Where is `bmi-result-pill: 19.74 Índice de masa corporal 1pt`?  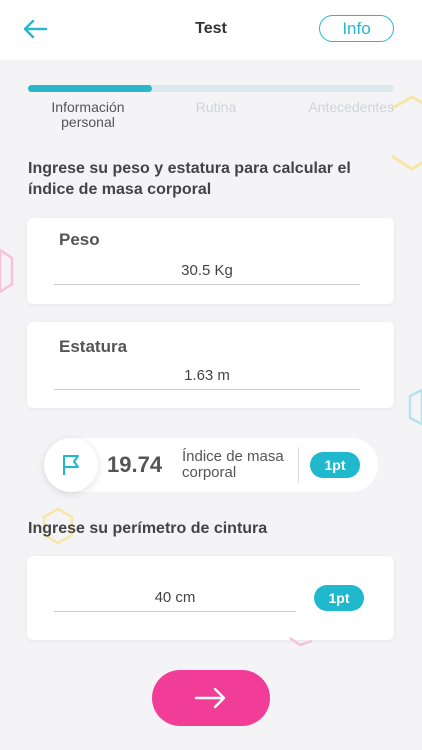
bmi-result-pill: 19.74 Índice de masa corporal 1pt is located at coordinates (211, 465).